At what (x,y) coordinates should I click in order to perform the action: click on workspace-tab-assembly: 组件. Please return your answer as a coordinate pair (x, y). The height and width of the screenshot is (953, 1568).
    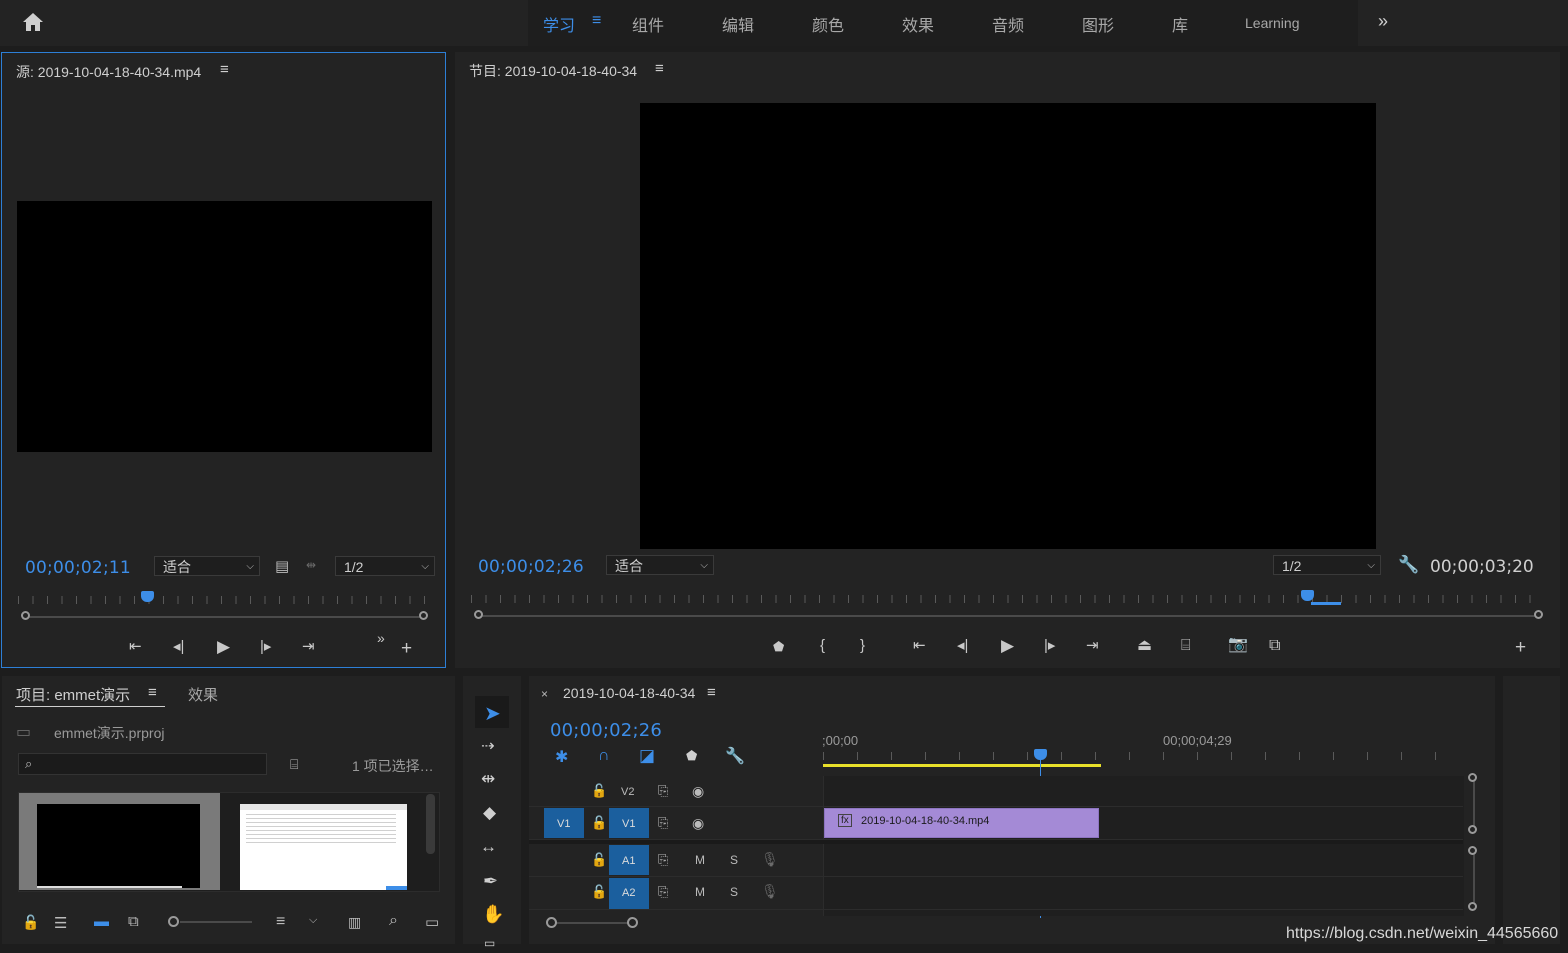
    Looking at the image, I should click on (648, 24).